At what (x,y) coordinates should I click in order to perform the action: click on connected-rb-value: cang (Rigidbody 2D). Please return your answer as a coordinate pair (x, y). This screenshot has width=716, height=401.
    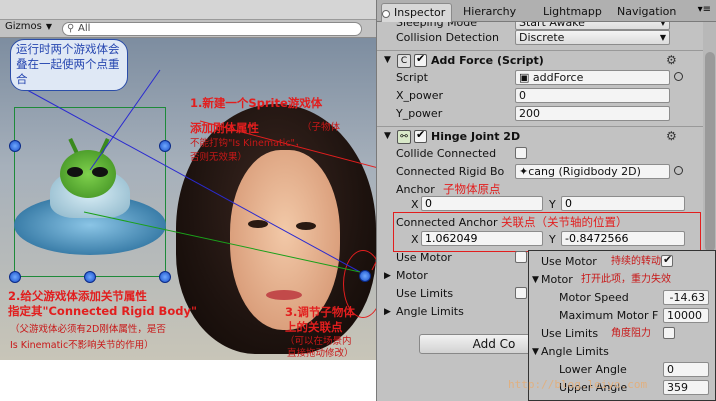
    Looking at the image, I should click on (584, 171).